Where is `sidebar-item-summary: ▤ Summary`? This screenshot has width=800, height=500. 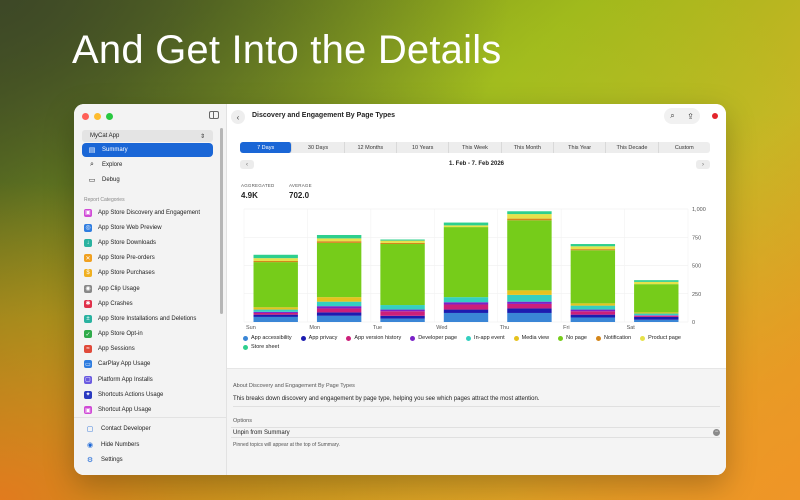
sidebar-item-summary: ▤ Summary is located at coordinates (147, 150).